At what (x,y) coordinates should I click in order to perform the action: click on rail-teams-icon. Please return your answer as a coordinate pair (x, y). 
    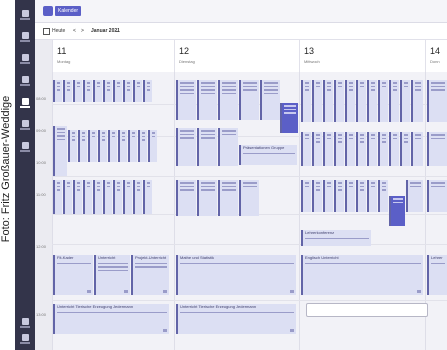
    Looking at the image, I should click on (25, 59).